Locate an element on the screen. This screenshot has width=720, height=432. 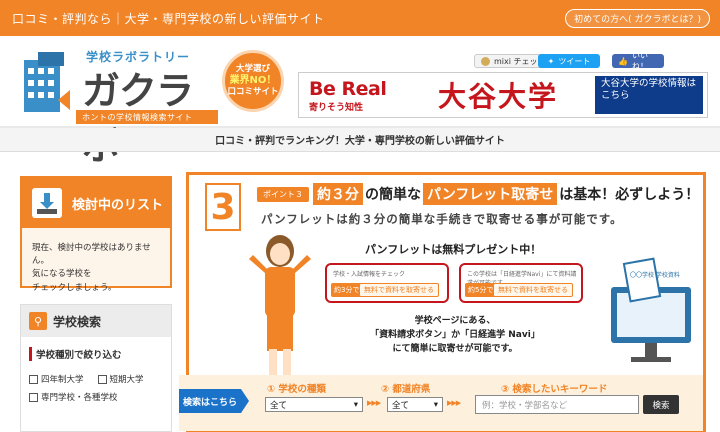
title-mid: の簡単な is located at coordinates (393, 195).